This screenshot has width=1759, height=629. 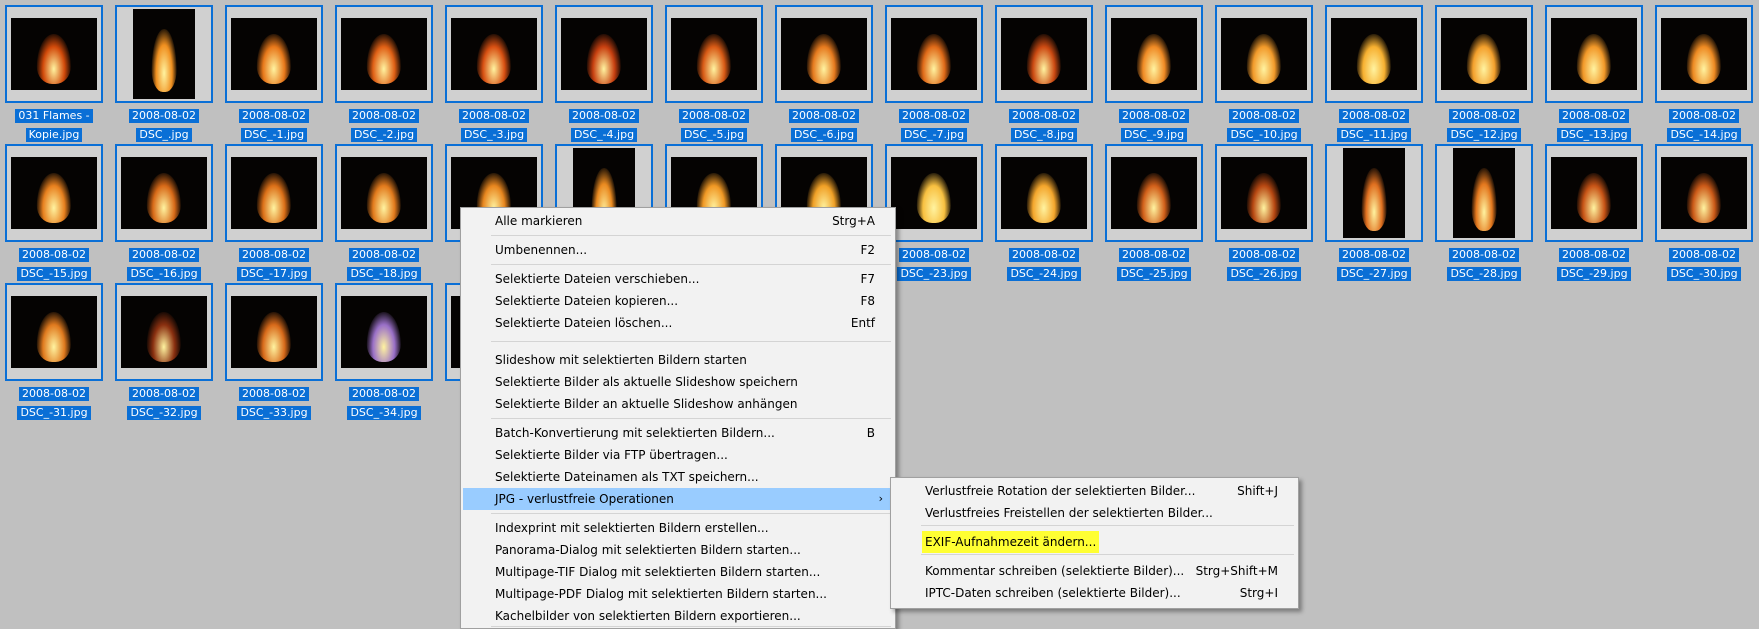 I want to click on thumbnail-caption: 2008-08-02 DSC_-30.jpg, so click(x=1704, y=262).